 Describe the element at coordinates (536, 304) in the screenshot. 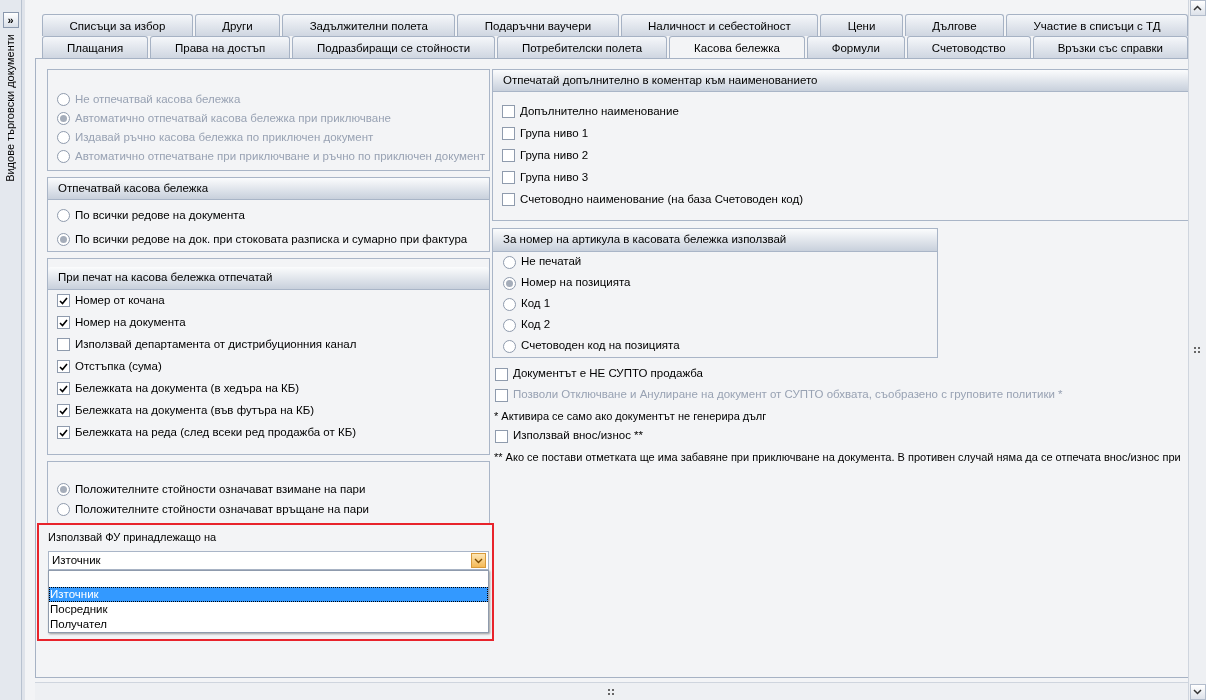

I see `option-label: Код 1` at that location.